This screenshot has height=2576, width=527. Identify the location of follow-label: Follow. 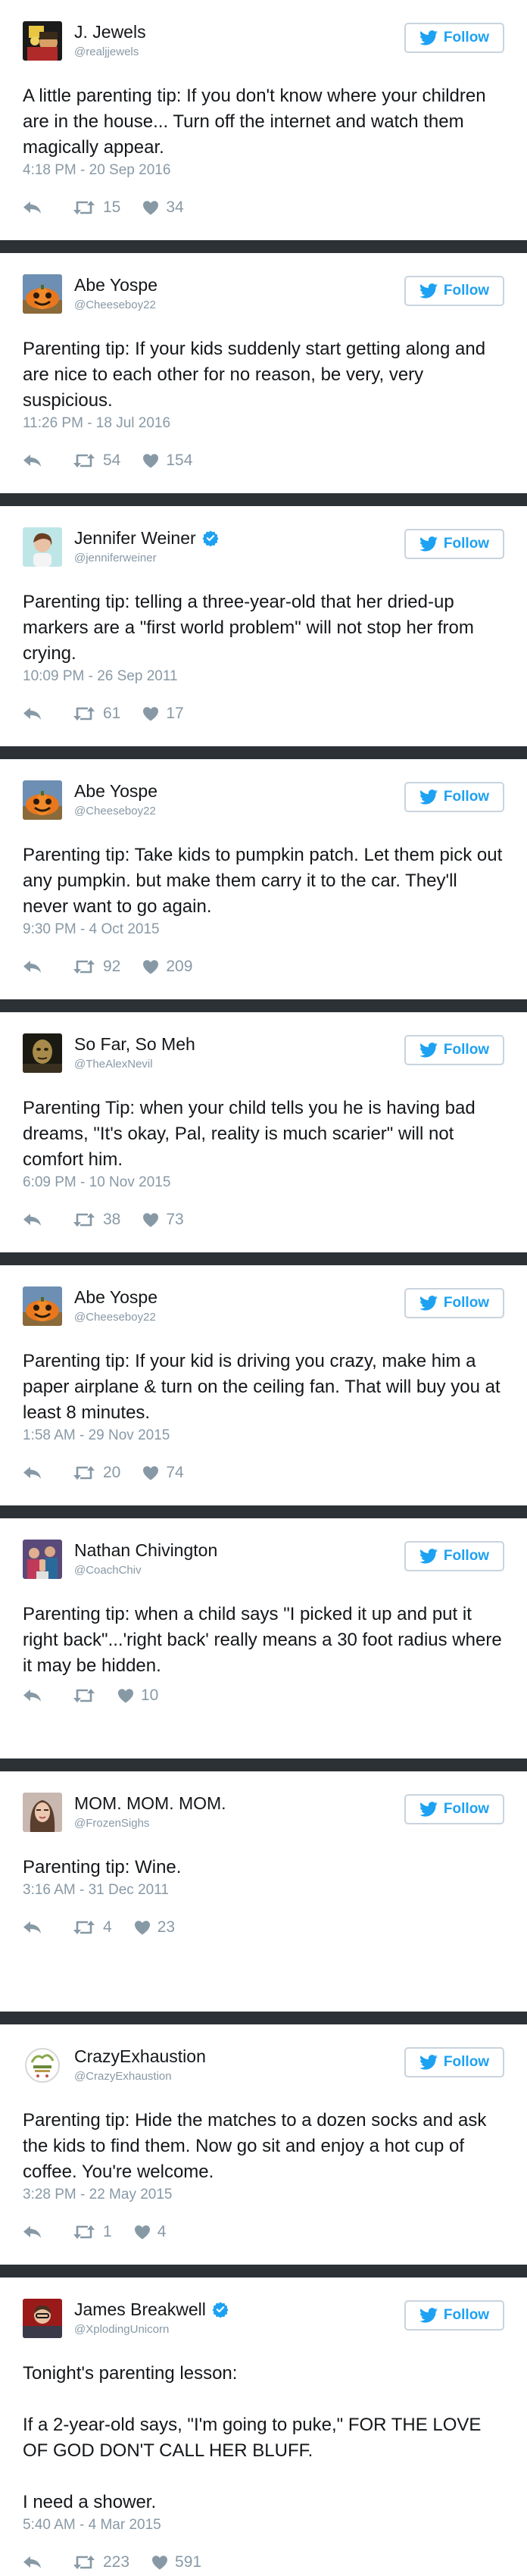
(466, 1050).